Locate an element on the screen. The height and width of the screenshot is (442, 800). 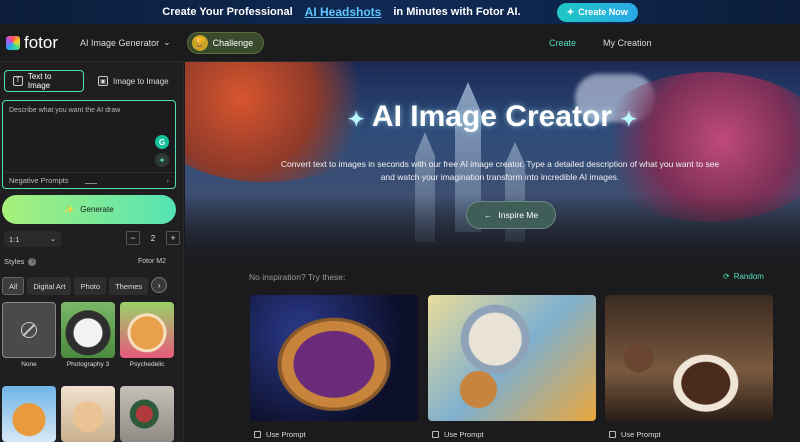
generate-button: ✨ Generate is located at coordinates (89, 209).